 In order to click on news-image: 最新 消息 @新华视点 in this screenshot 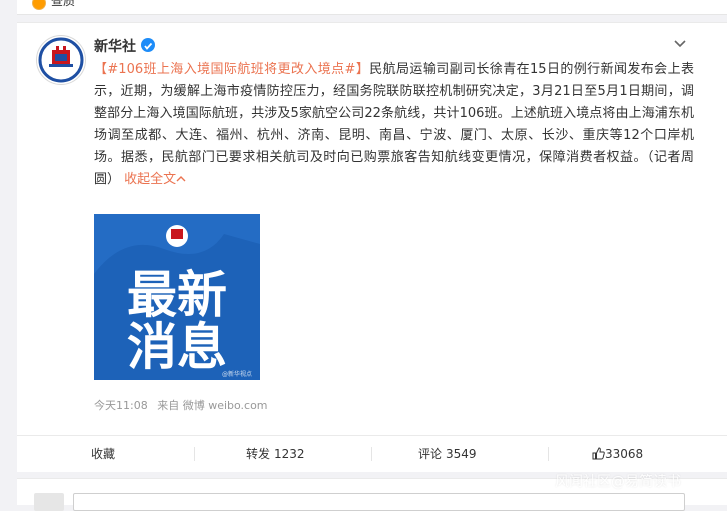, I will do `click(177, 297)`.